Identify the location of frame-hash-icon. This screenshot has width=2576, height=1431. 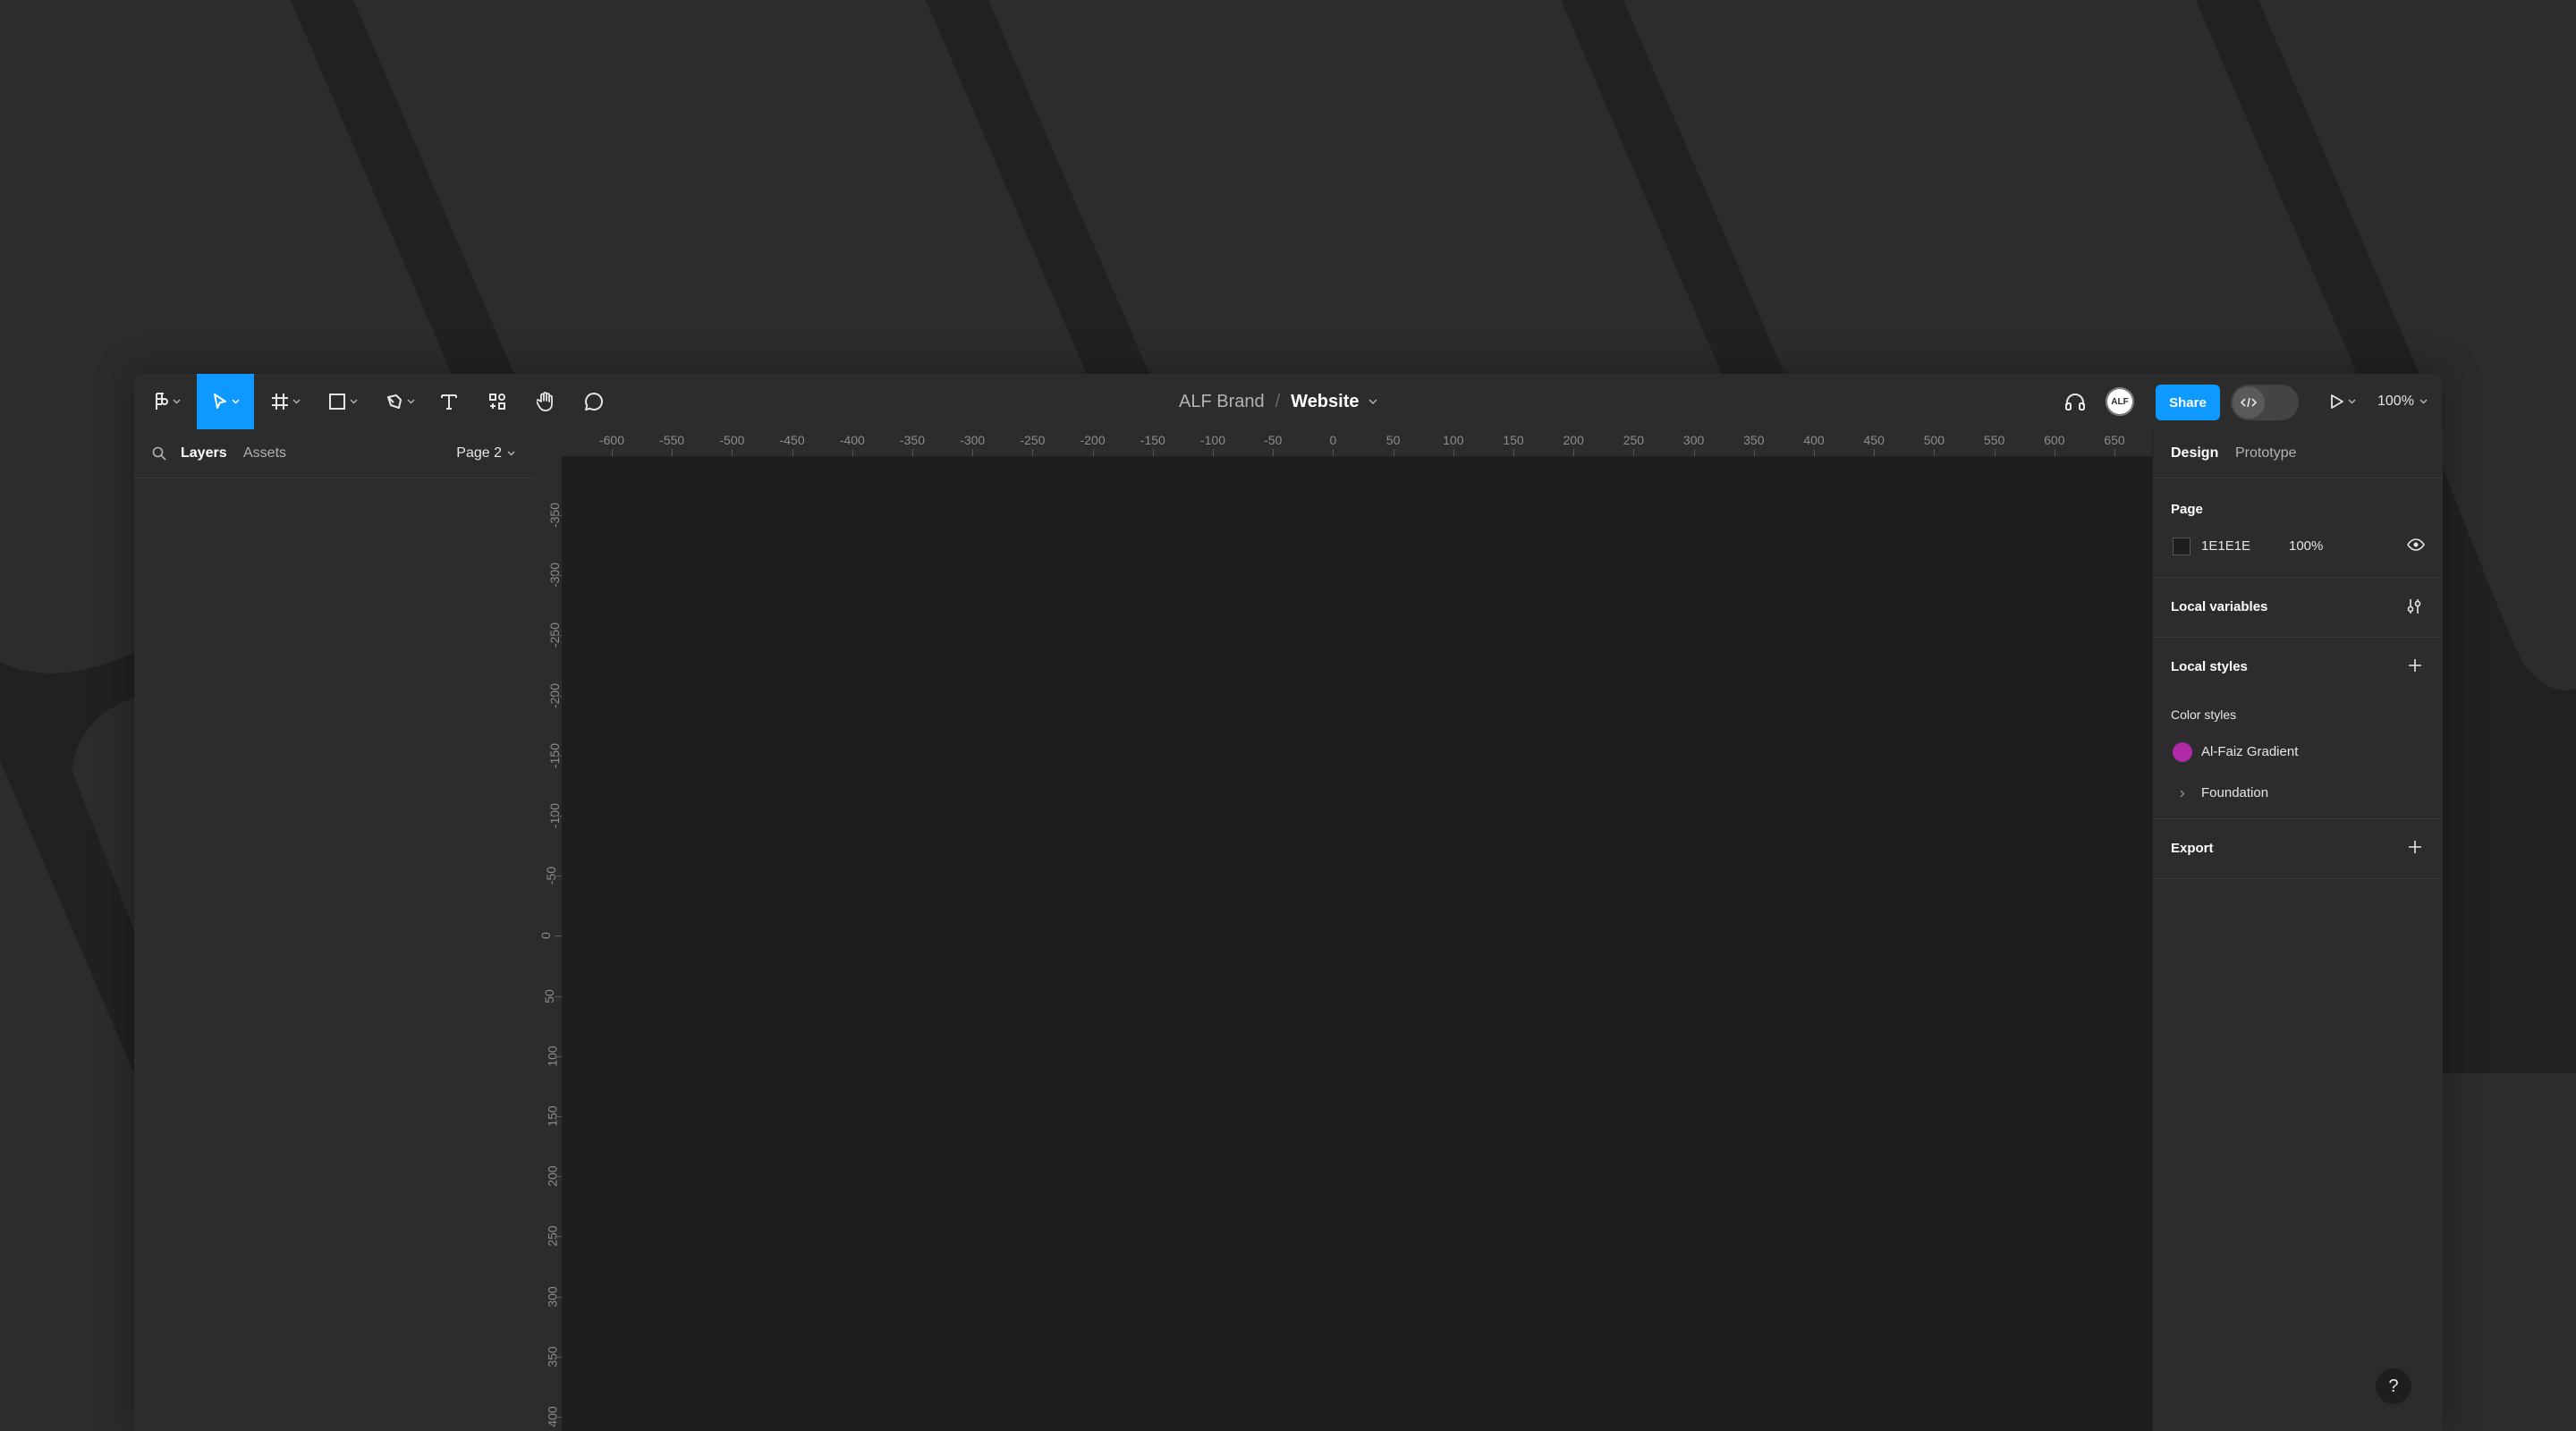
(279, 402).